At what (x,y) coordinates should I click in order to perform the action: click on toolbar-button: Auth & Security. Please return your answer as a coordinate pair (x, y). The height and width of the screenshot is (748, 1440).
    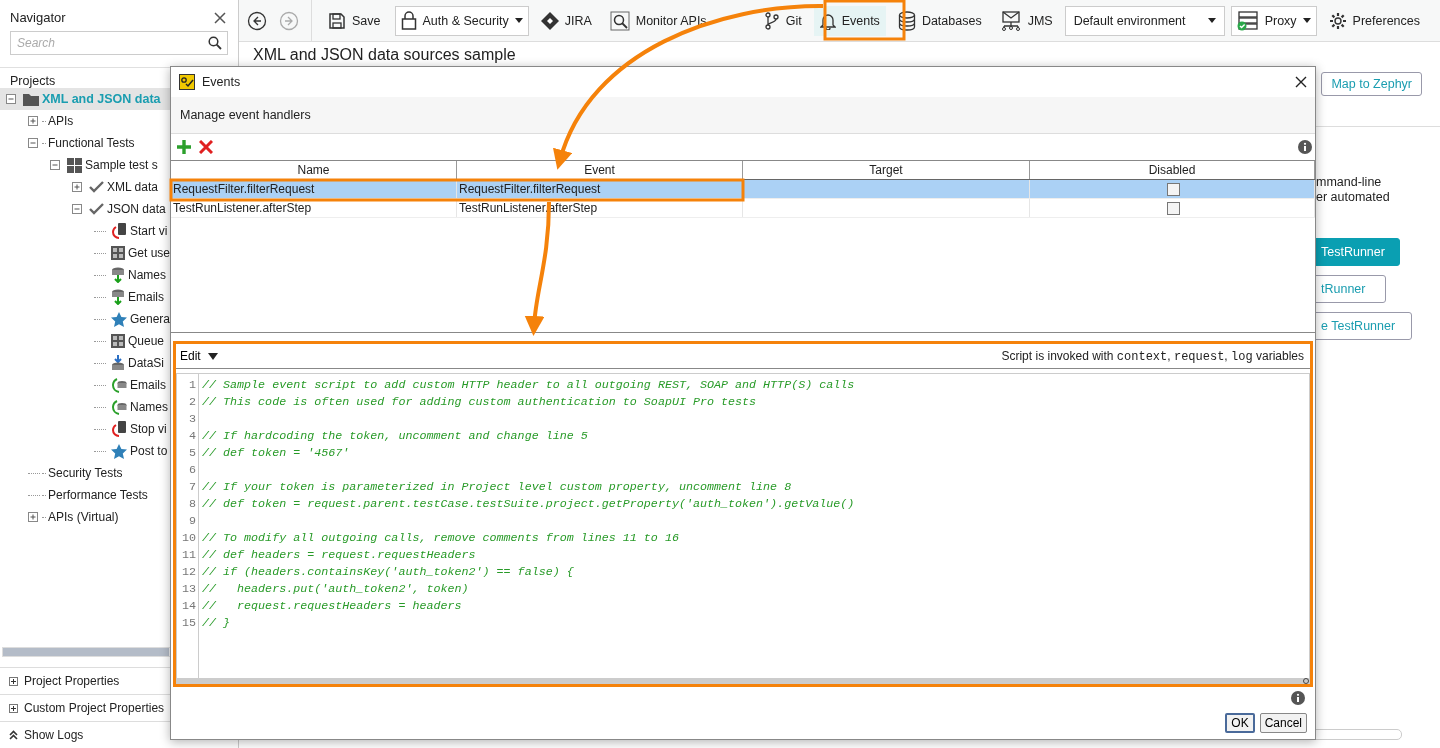
    Looking at the image, I should click on (461, 20).